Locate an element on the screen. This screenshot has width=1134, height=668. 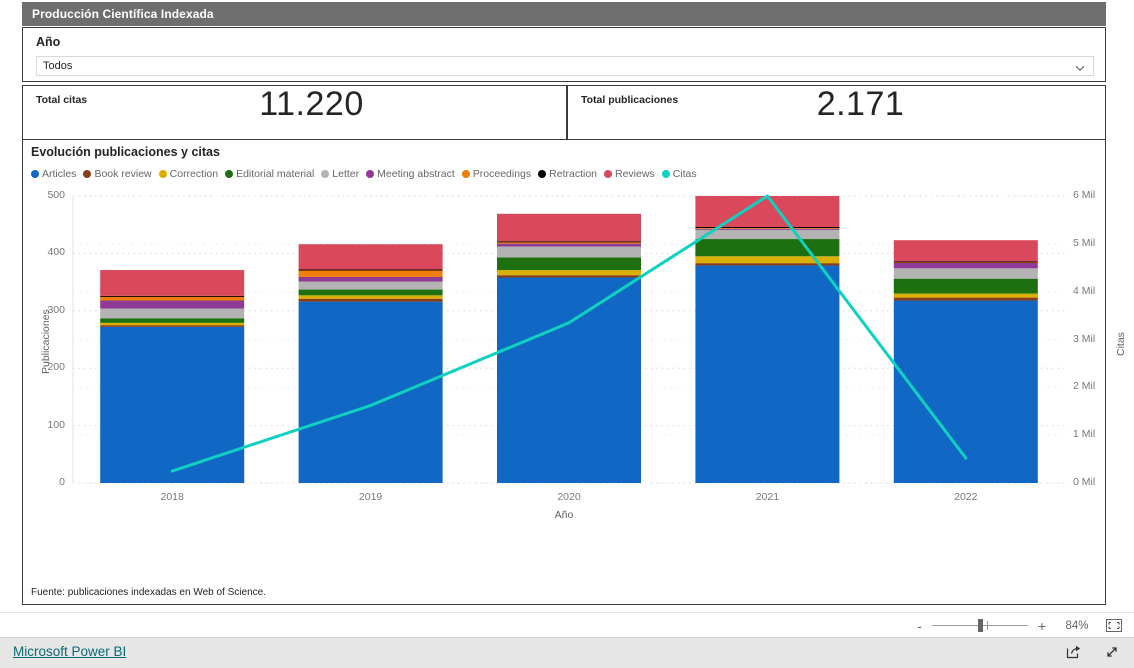
report-title-bar: Producción Científica Indexada is located at coordinates (564, 14).